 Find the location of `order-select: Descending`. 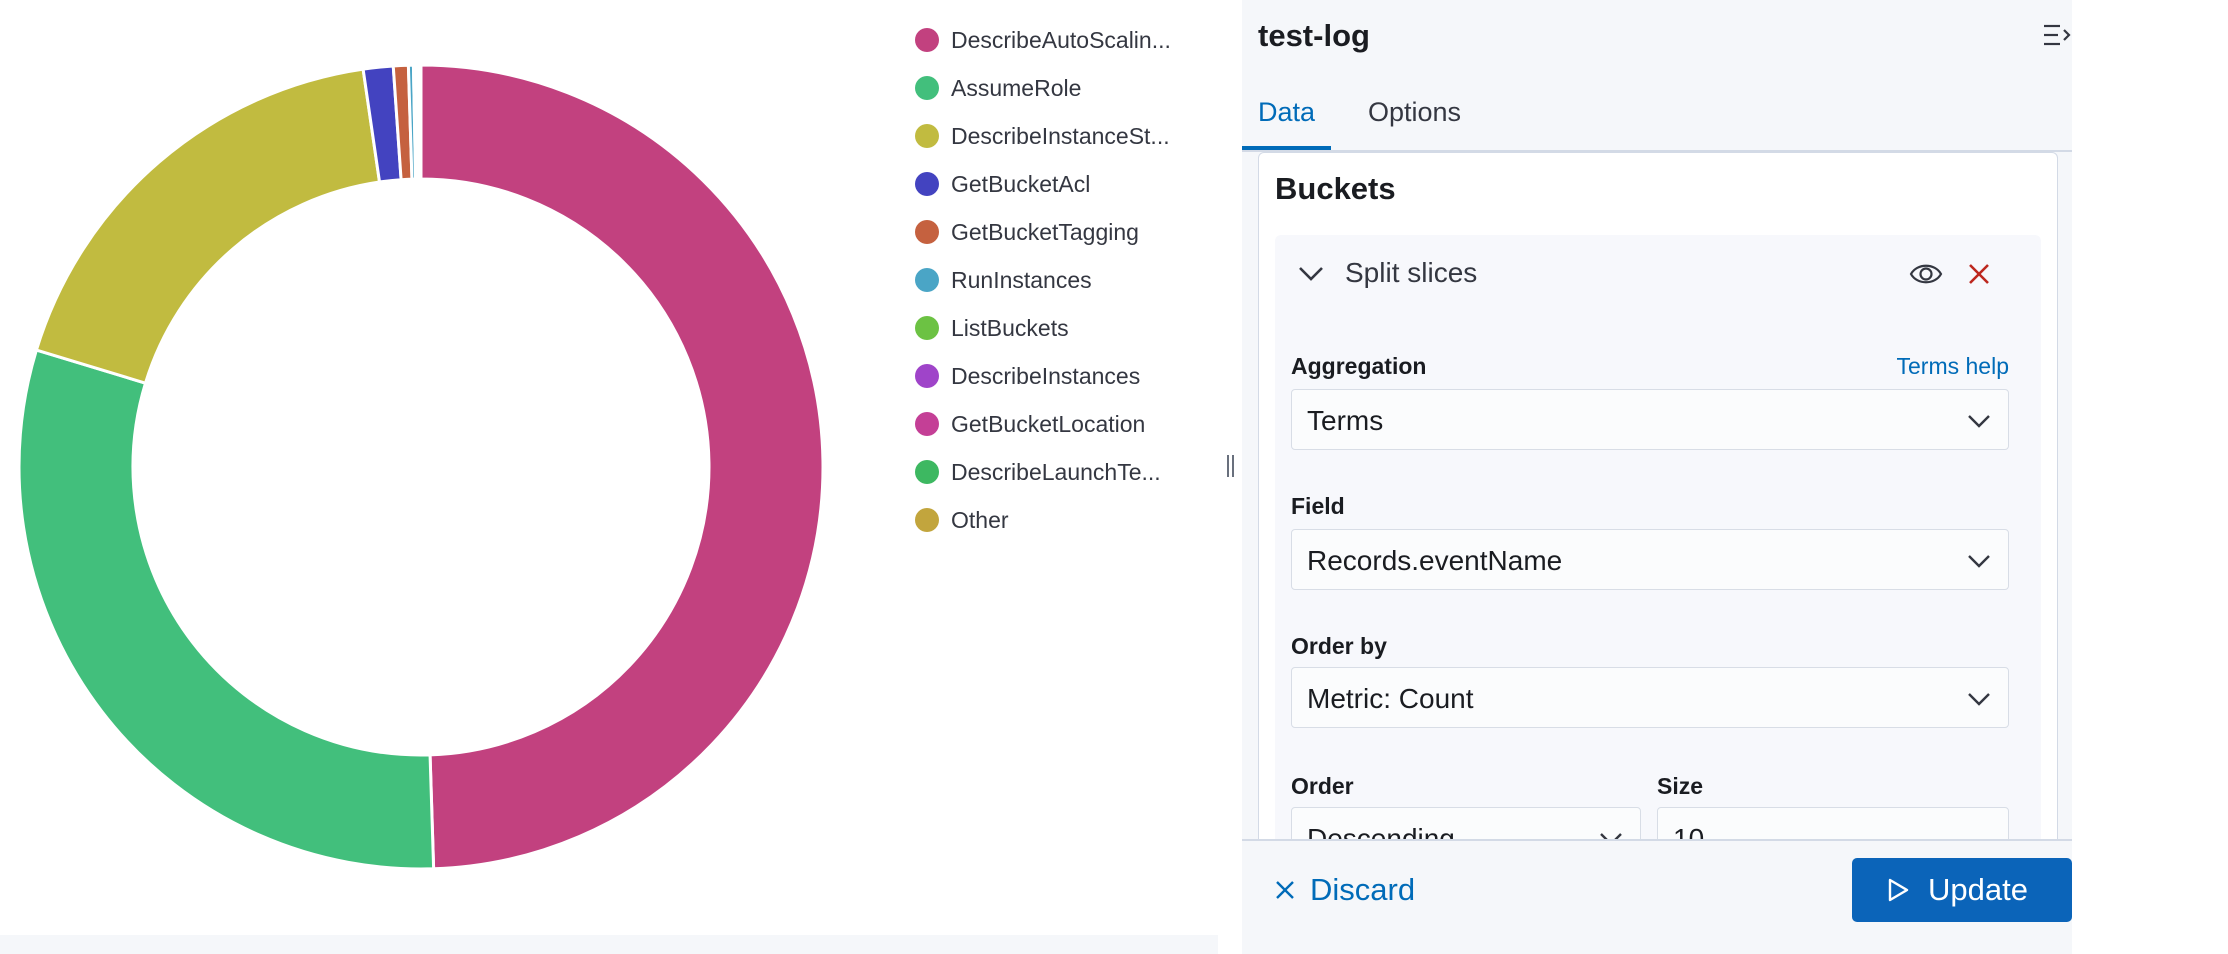

order-select: Descending is located at coordinates (1466, 823).